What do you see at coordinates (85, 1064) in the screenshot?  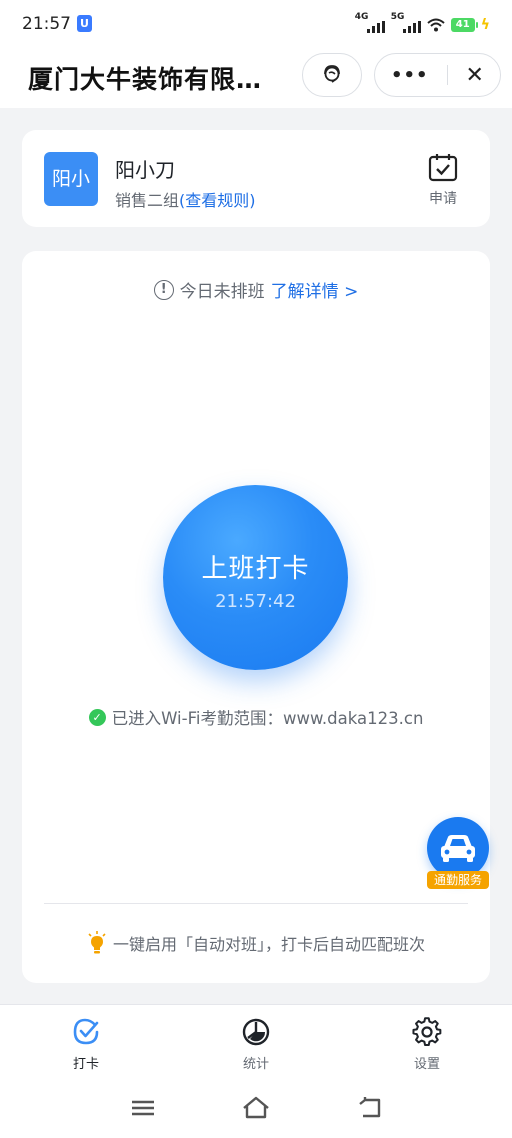 I see `tab-punch-label: 打卡` at bounding box center [85, 1064].